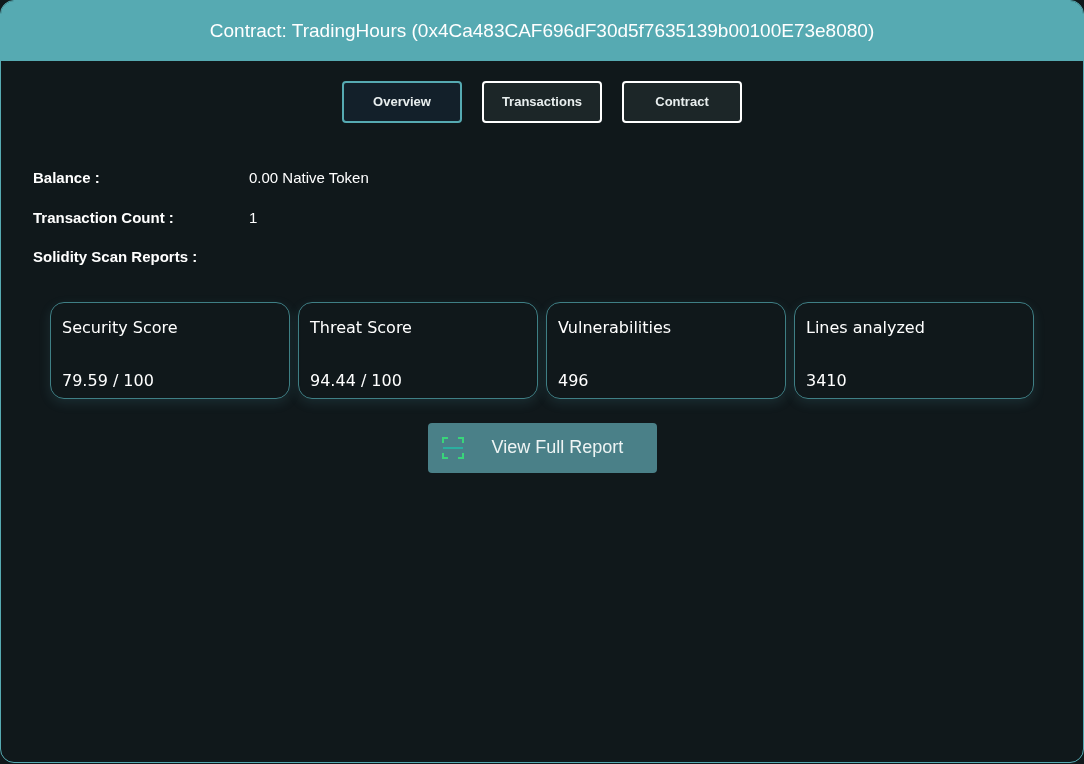  What do you see at coordinates (542, 447) in the screenshot?
I see `view-report-button: View Full Report` at bounding box center [542, 447].